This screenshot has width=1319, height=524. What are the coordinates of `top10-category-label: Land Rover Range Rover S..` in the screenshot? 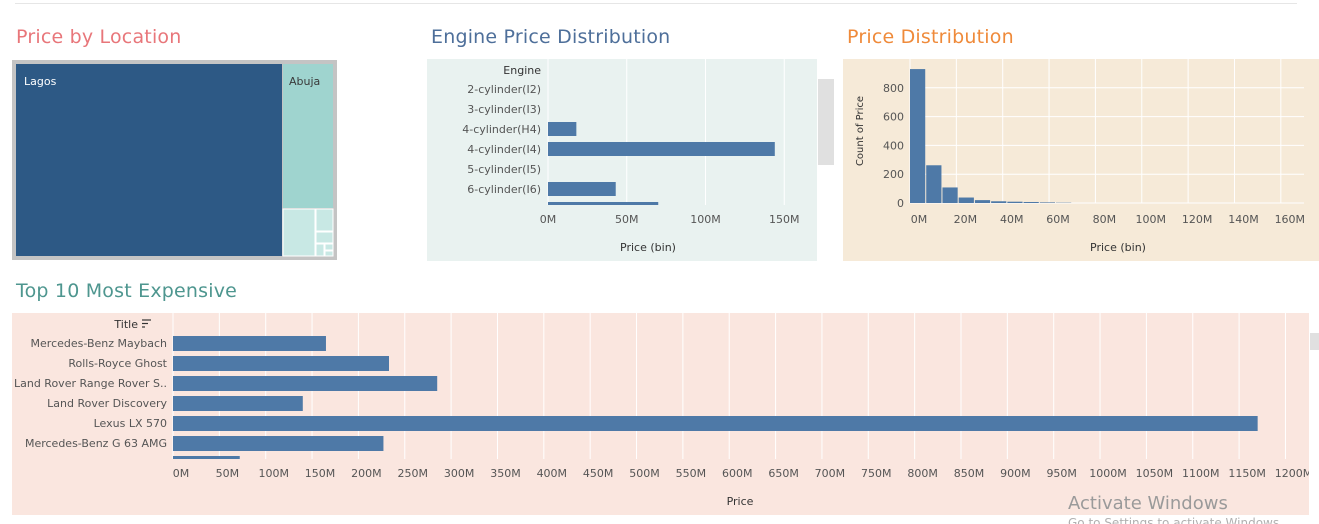 It's located at (90, 383).